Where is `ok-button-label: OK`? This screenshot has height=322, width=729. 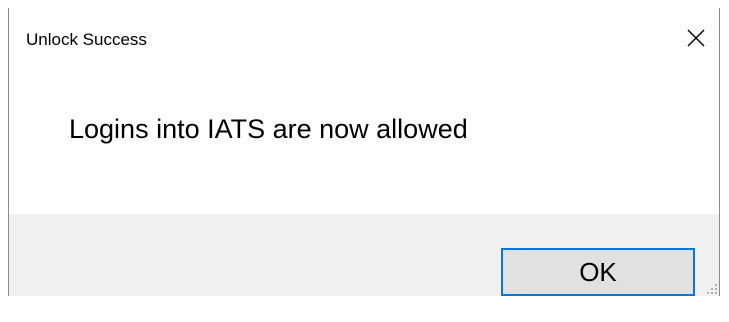
ok-button-label: OK is located at coordinates (598, 271).